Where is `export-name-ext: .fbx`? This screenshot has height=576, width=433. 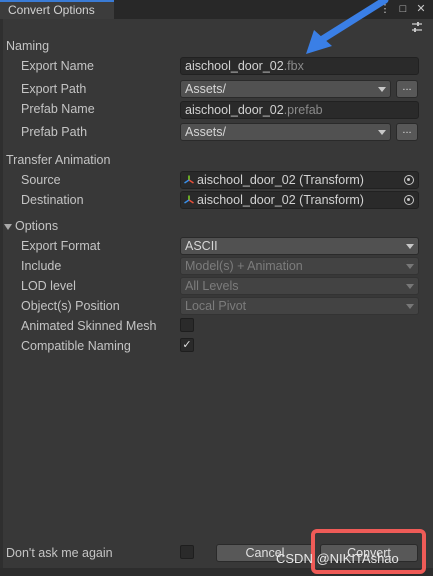
export-name-ext: .fbx is located at coordinates (293, 66).